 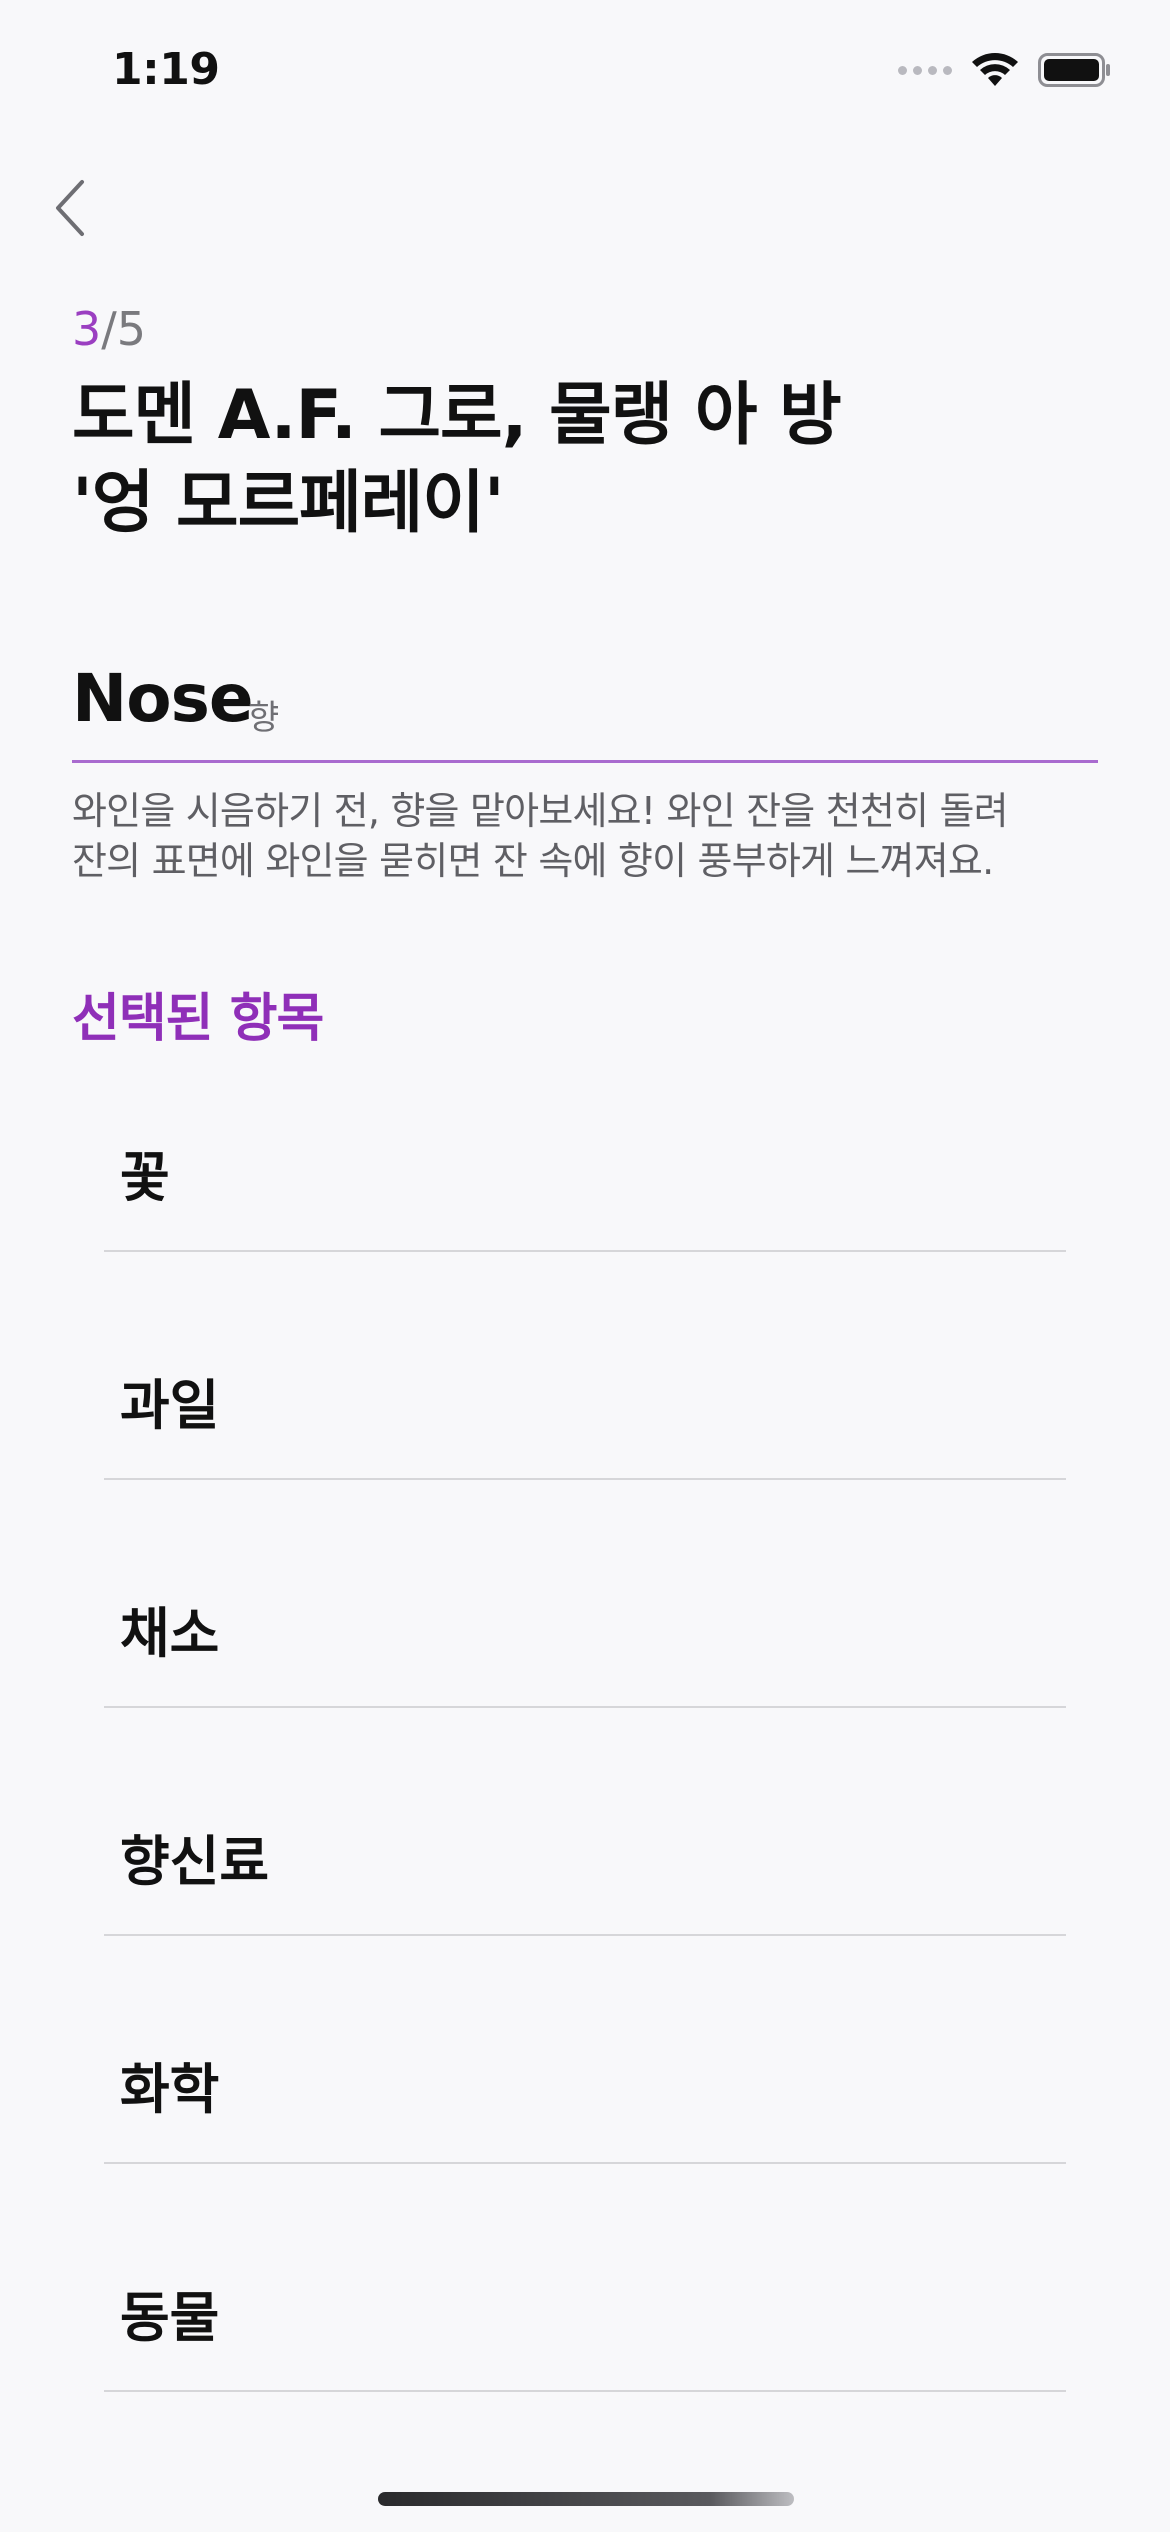 I want to click on section-subtitle: 향, so click(x=264, y=718).